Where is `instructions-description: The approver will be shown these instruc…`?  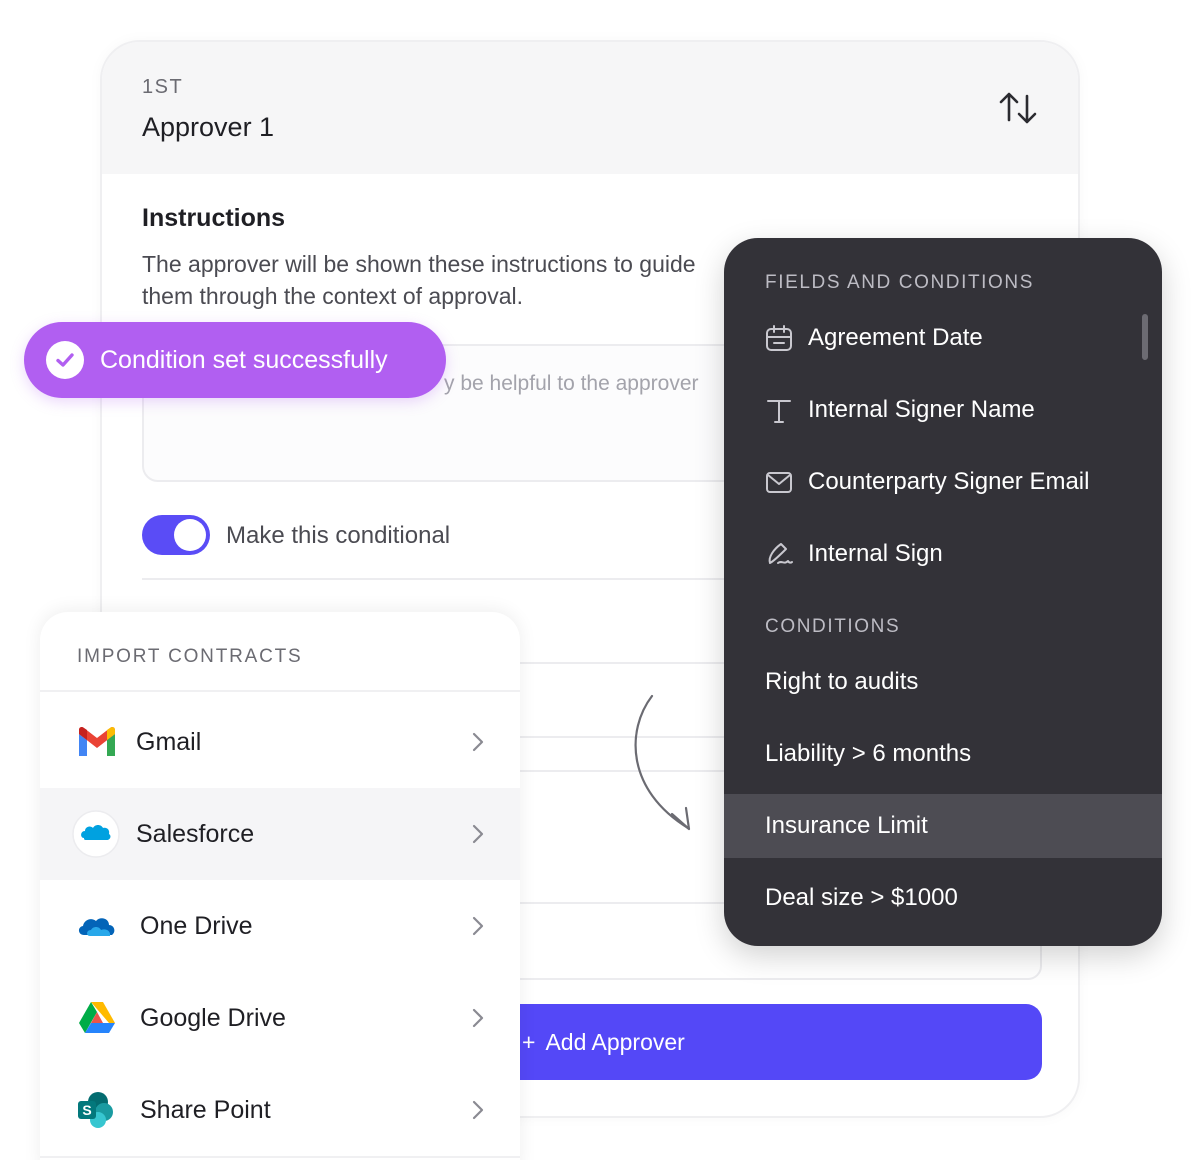 instructions-description: The approver will be shown these instruc… is located at coordinates (419, 280).